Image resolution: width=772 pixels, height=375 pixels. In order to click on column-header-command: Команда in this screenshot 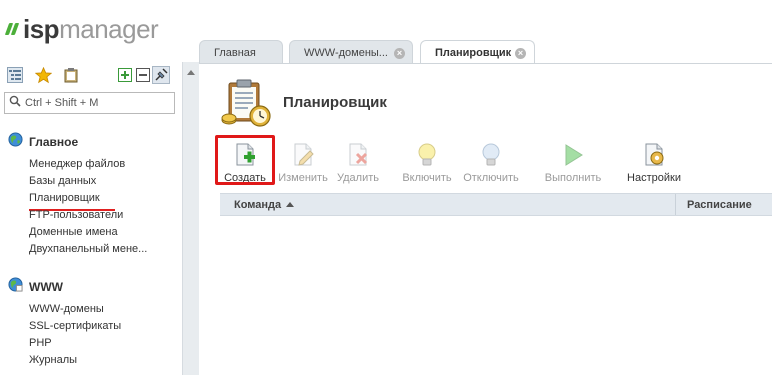, I will do `click(264, 204)`.